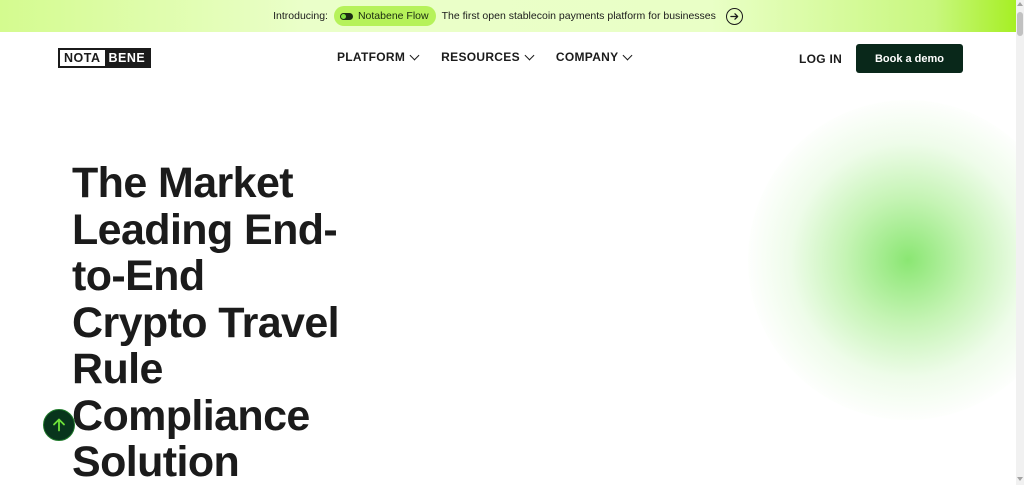 Image resolution: width=1024 pixels, height=485 pixels. What do you see at coordinates (1020, 242) in the screenshot?
I see `scrollbar-track` at bounding box center [1020, 242].